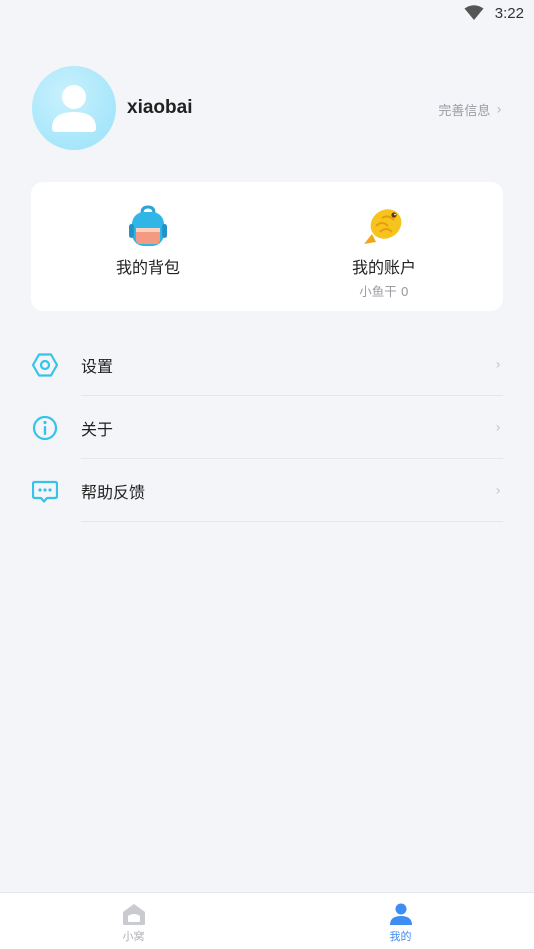  I want to click on status-bar: 3:22, so click(267, 14).